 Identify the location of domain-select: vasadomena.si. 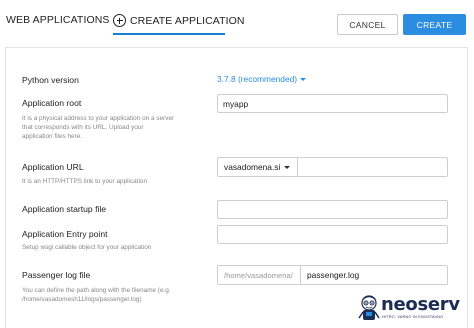
(258, 167).